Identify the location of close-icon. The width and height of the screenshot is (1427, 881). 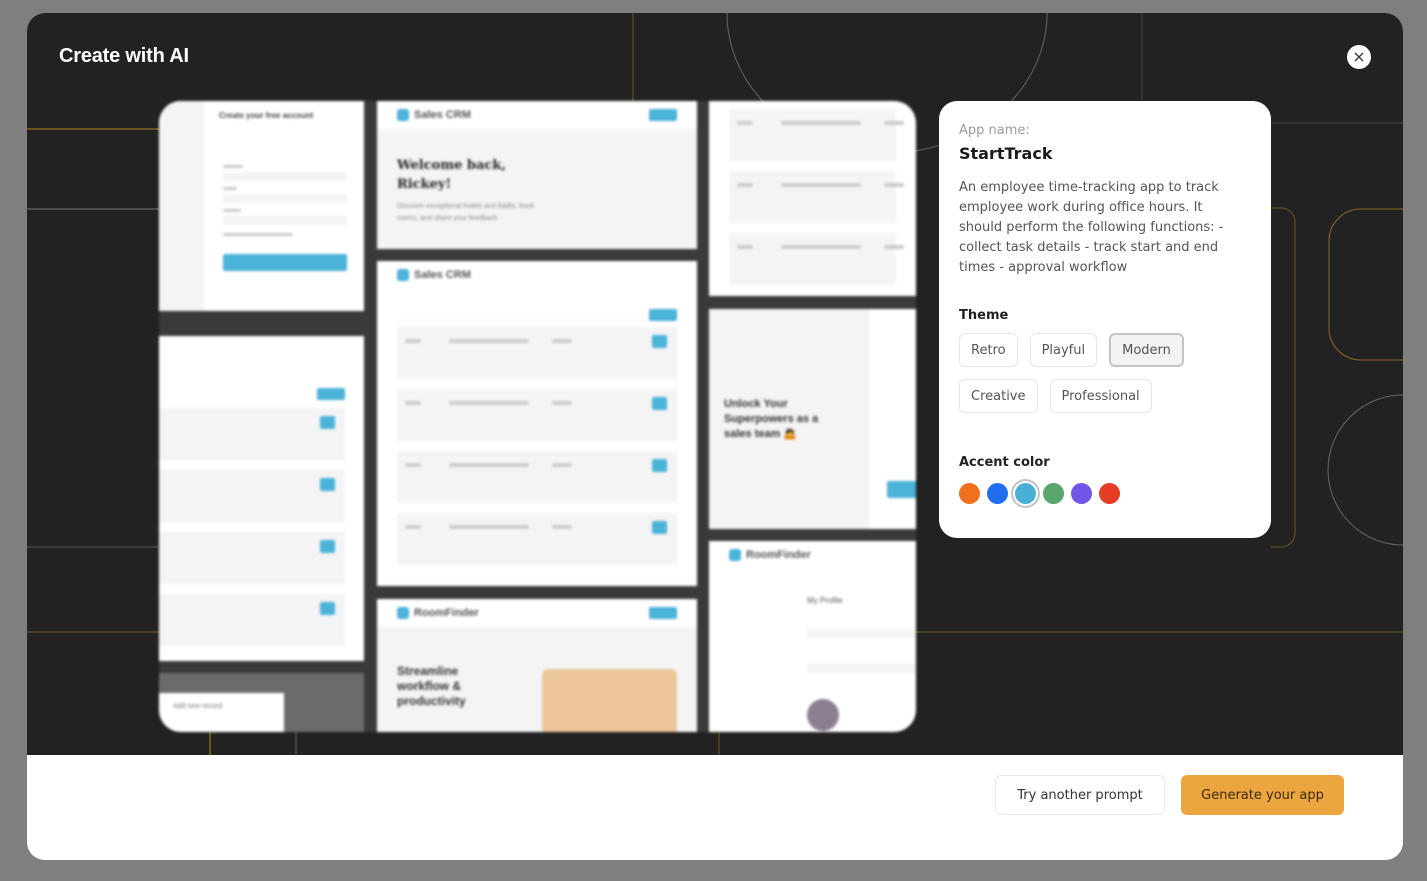
(1359, 57).